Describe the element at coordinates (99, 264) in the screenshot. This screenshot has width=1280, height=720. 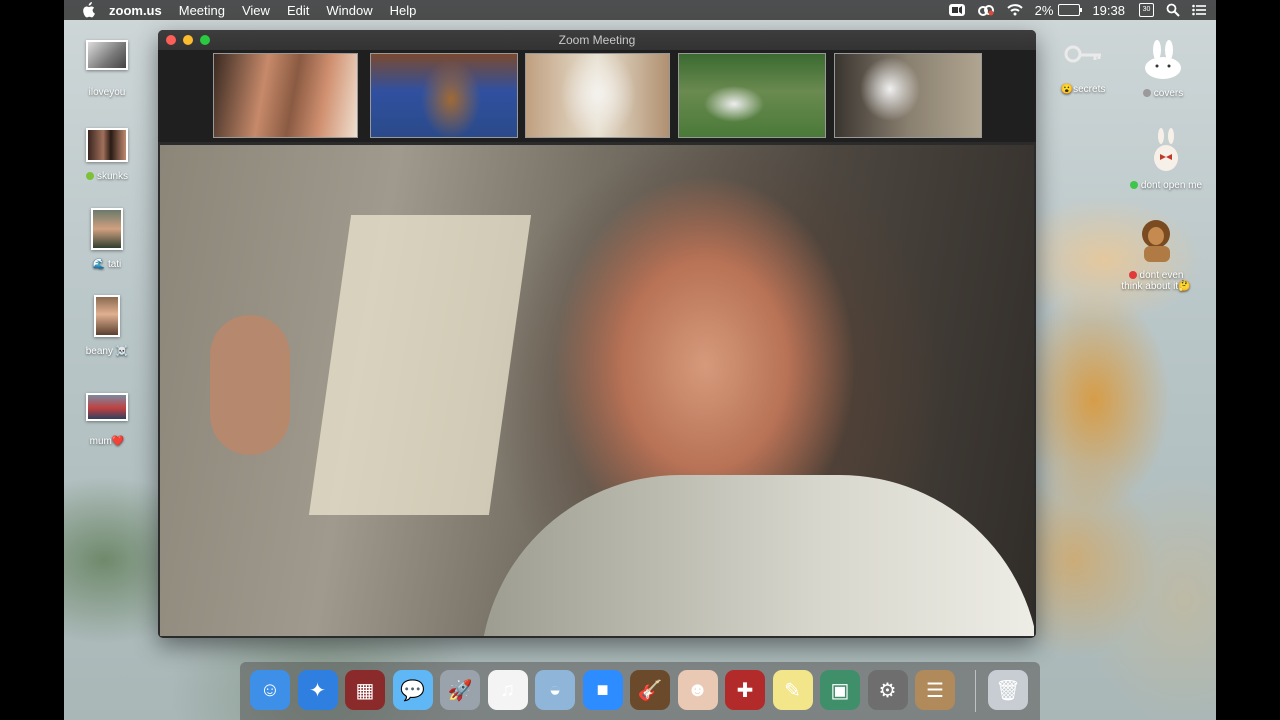
I see `wave-emoji-icon: 🌊` at that location.